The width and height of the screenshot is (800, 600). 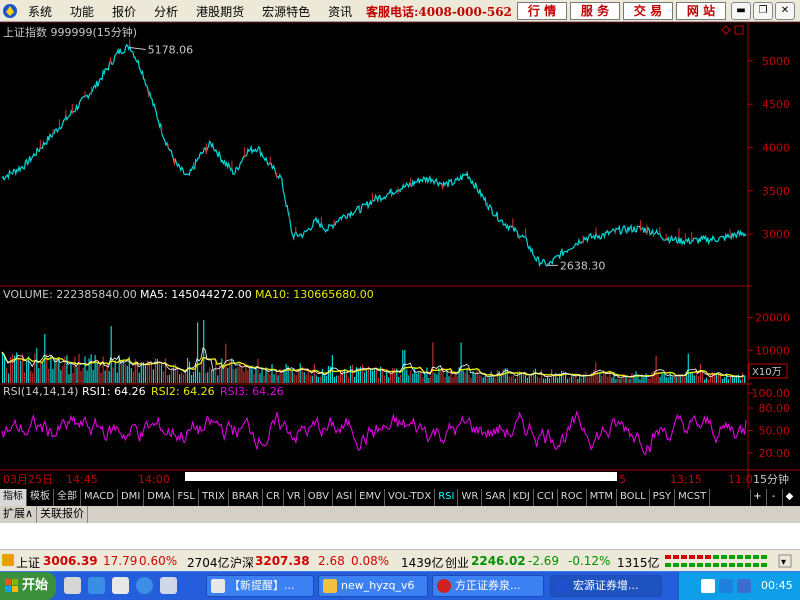 I want to click on tab-cr: CR, so click(x=273, y=497).